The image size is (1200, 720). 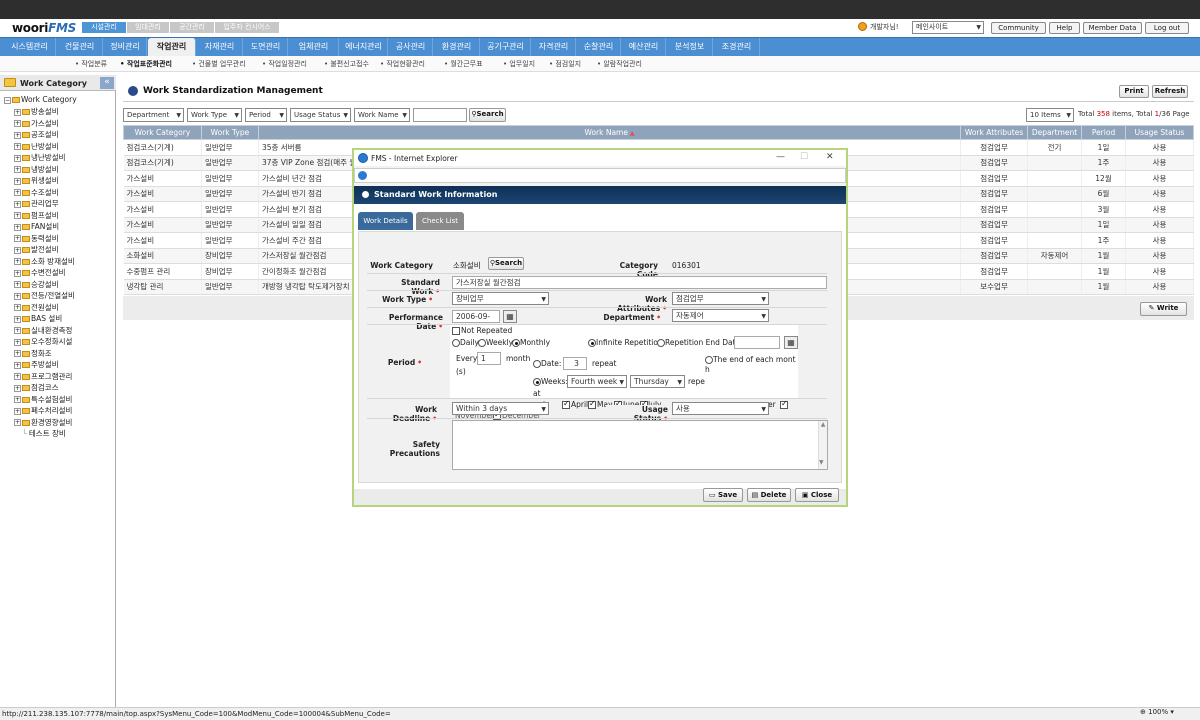 I want to click on sub-nav-item: • 작업현황관리, so click(x=402, y=64).